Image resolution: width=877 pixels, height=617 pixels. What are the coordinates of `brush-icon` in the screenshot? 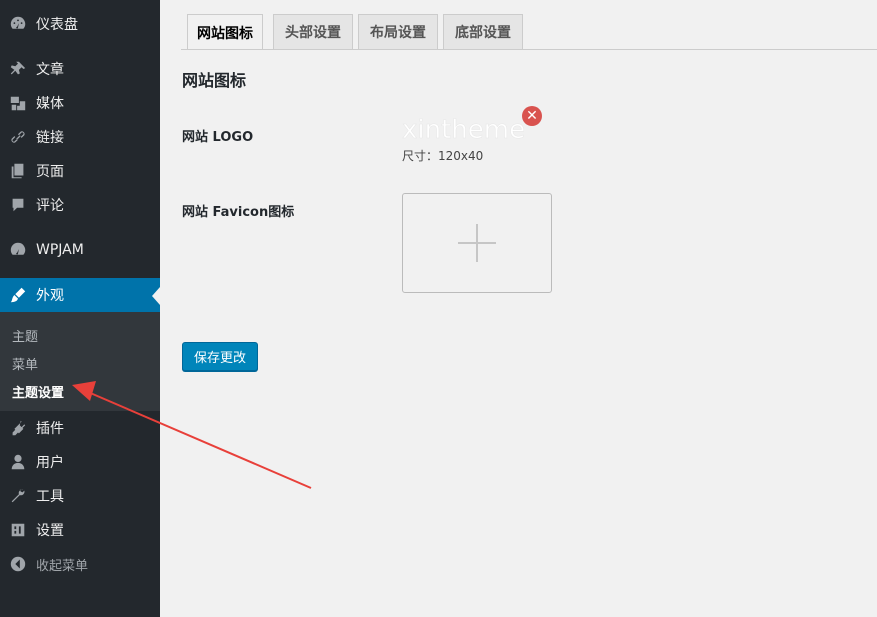 It's located at (18, 295).